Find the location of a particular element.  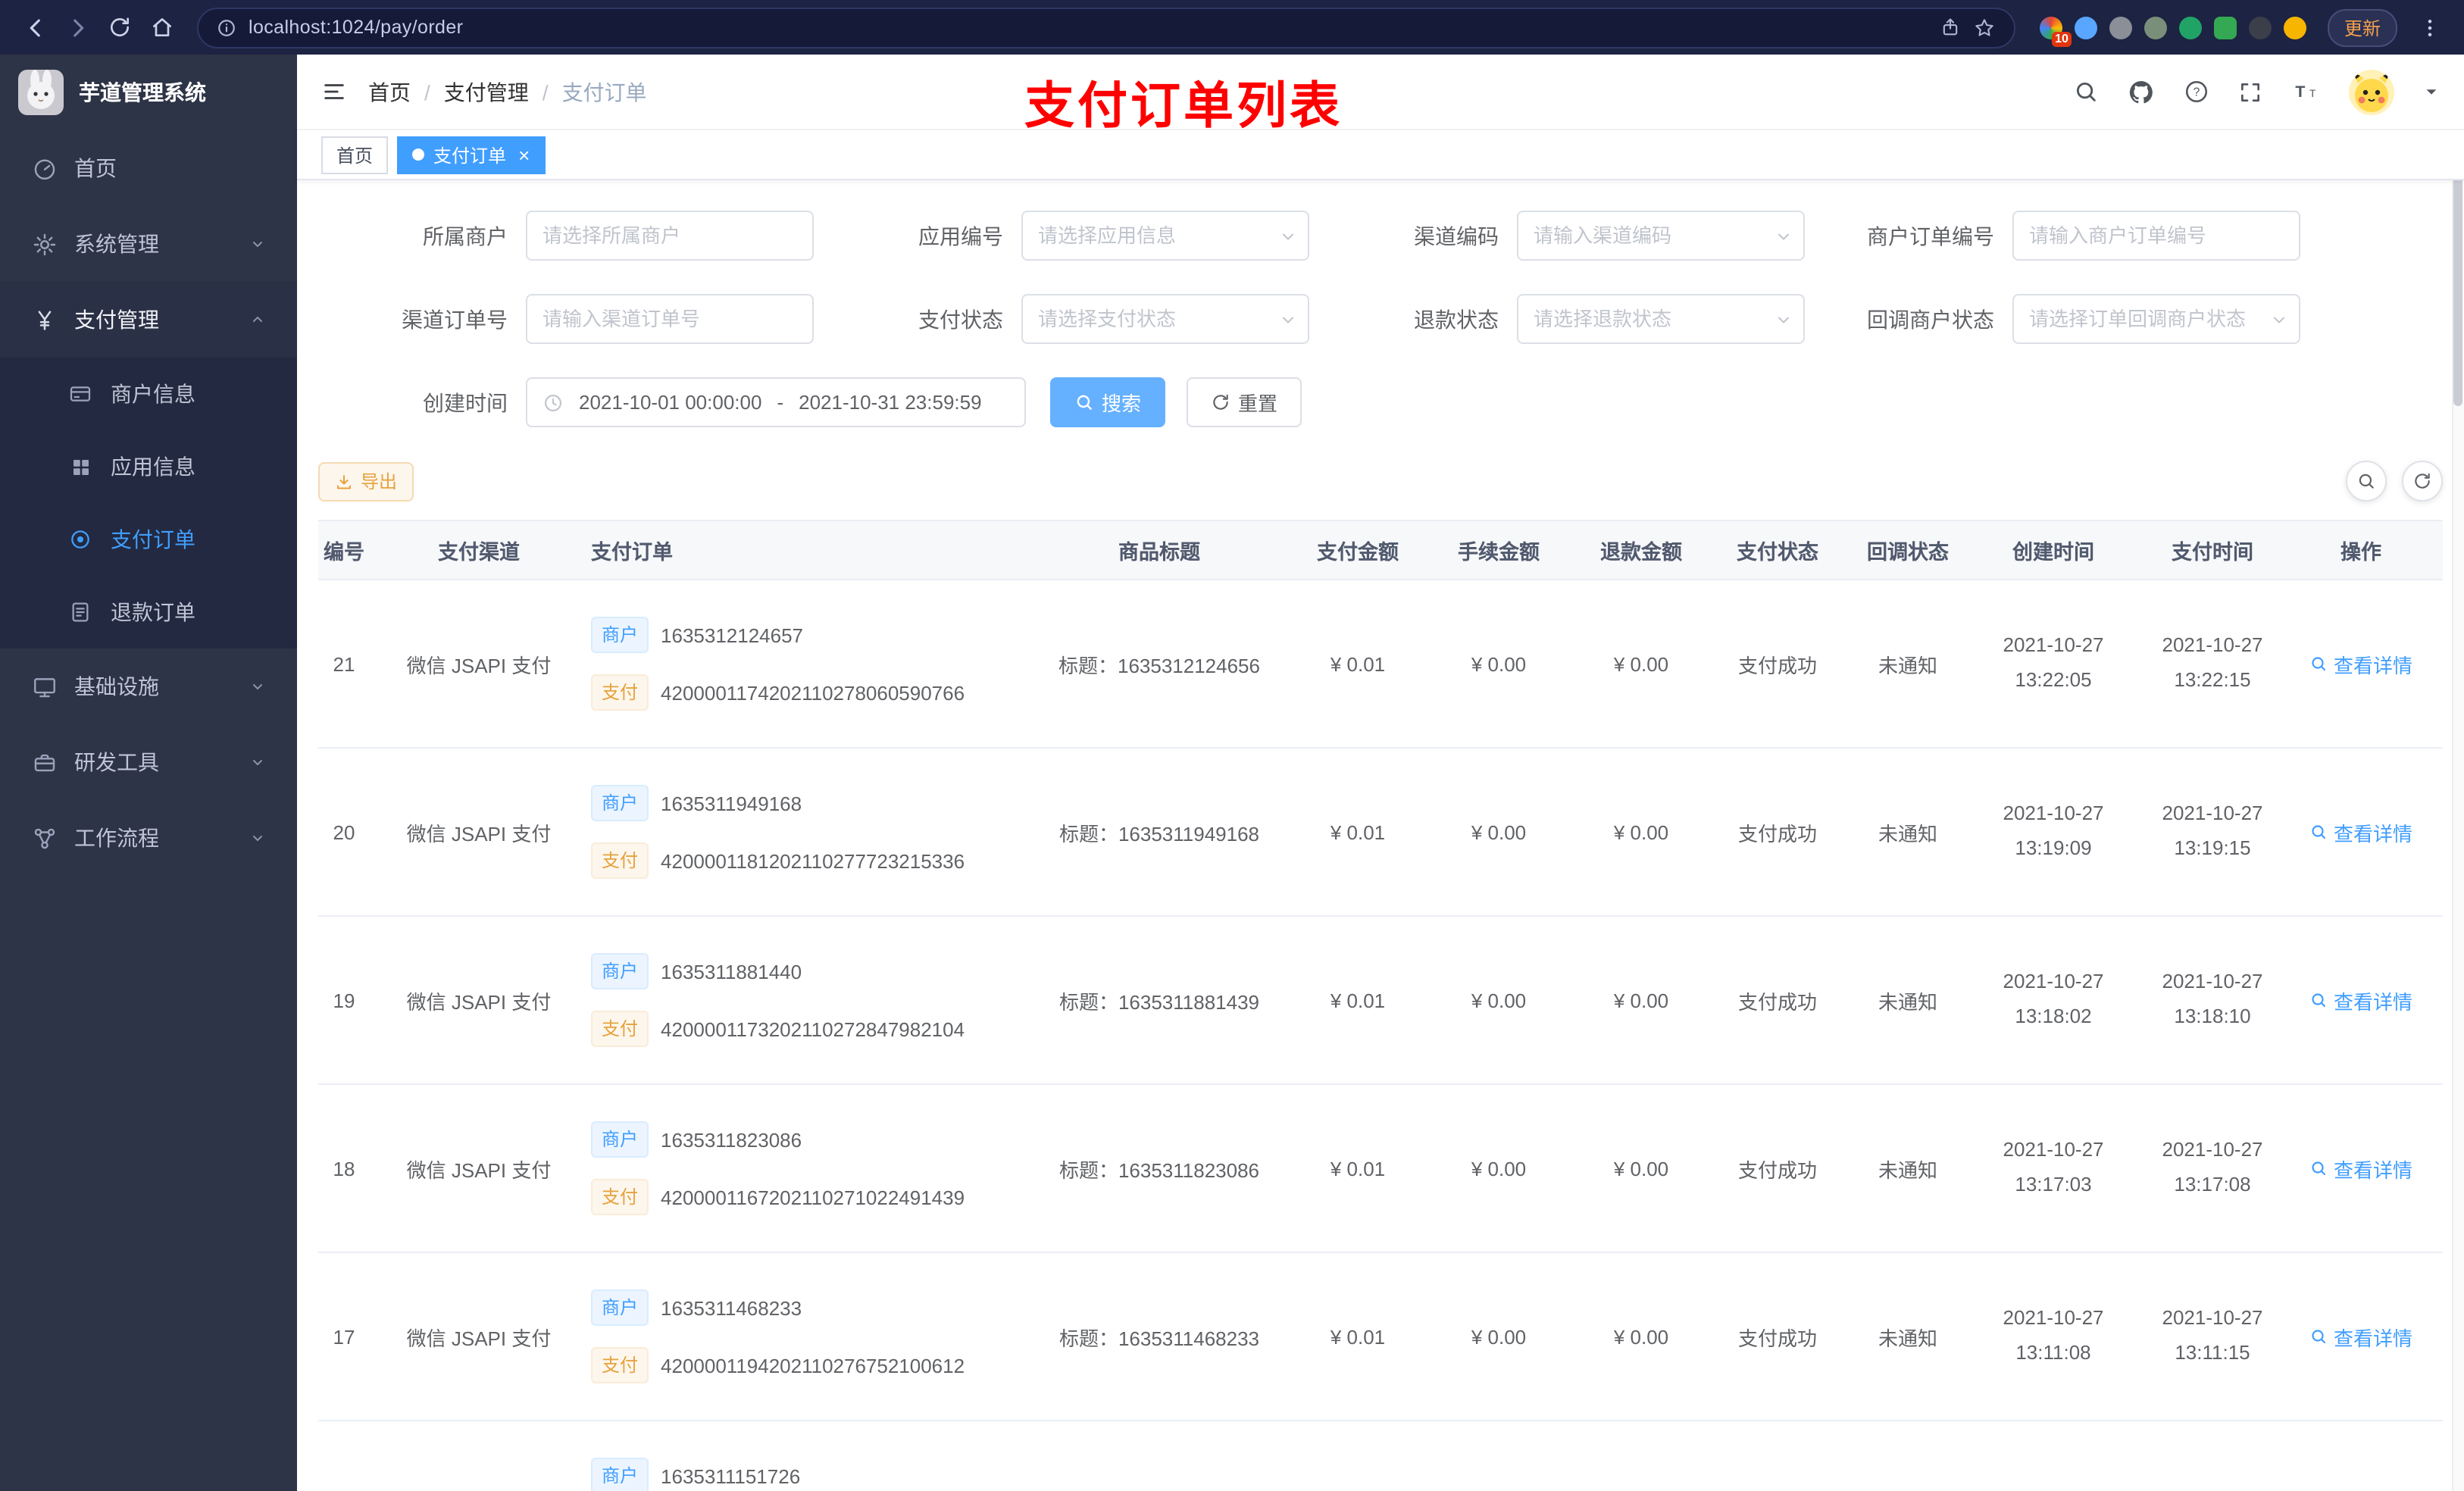

sidebar-item-infrastructure: 基础设施 is located at coordinates (148, 686).